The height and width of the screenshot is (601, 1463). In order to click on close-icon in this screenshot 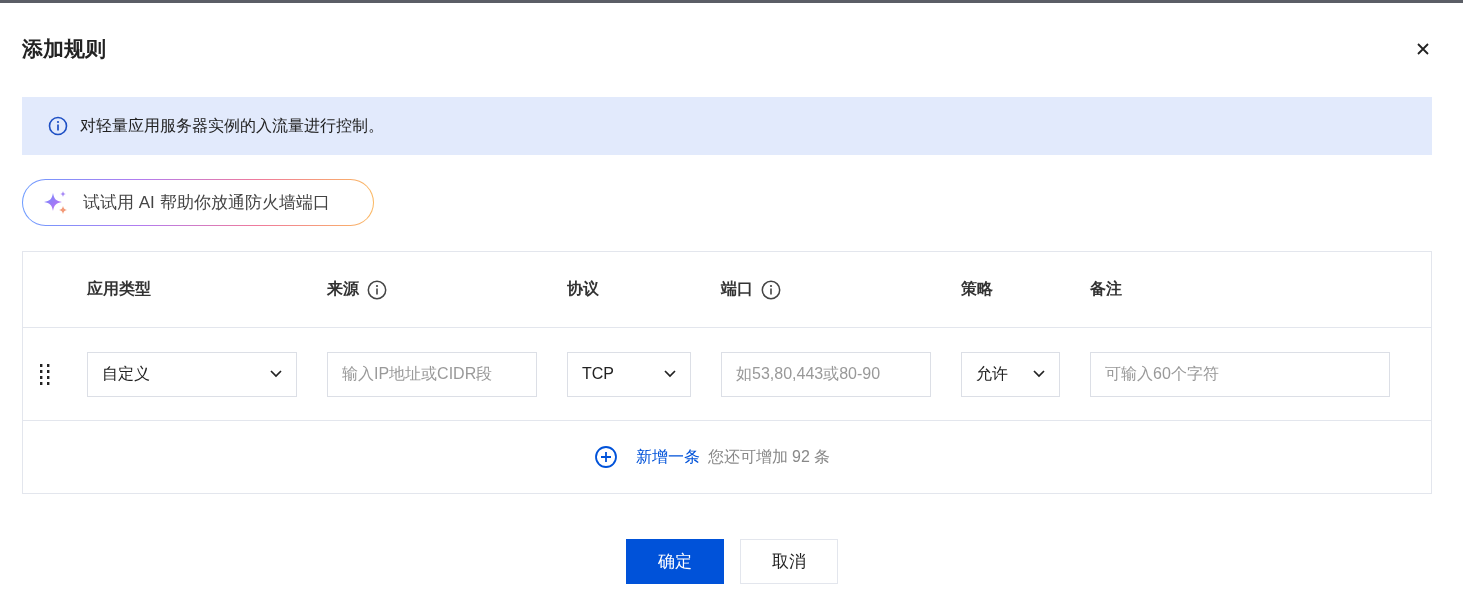, I will do `click(1423, 49)`.